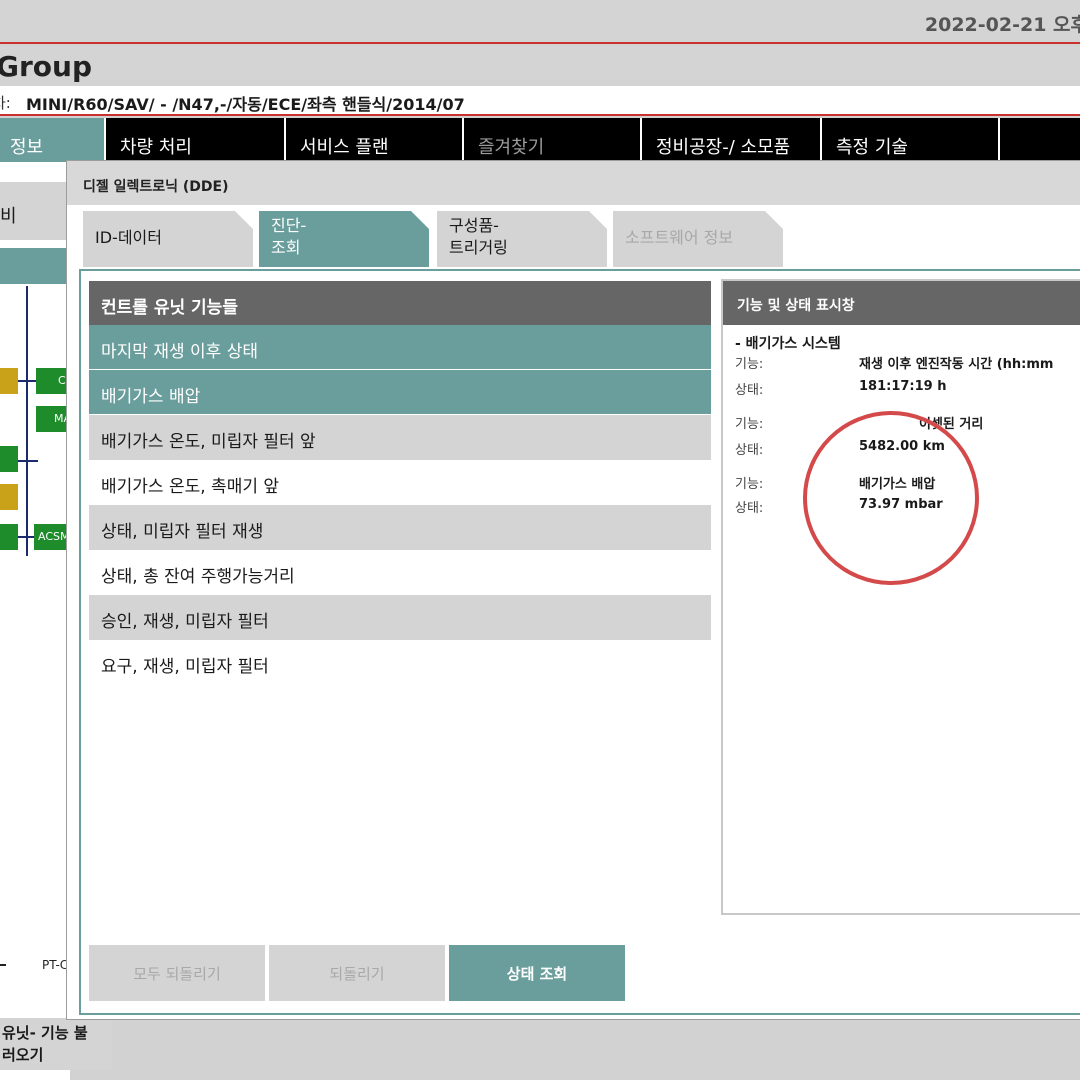 This screenshot has height=1080, width=1080. Describe the element at coordinates (286, 247) in the screenshot. I see `subtab-label: 조회` at that location.